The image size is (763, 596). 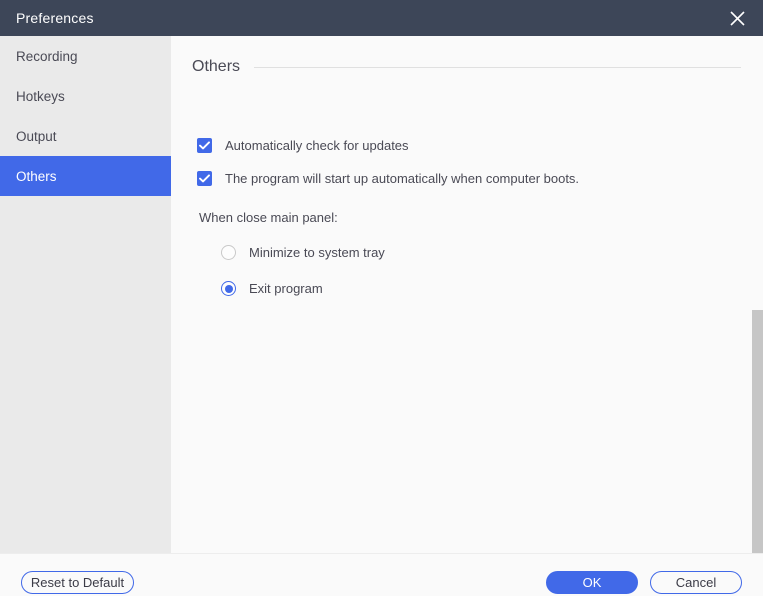 I want to click on window-titlebar: Preferences, so click(x=381, y=18).